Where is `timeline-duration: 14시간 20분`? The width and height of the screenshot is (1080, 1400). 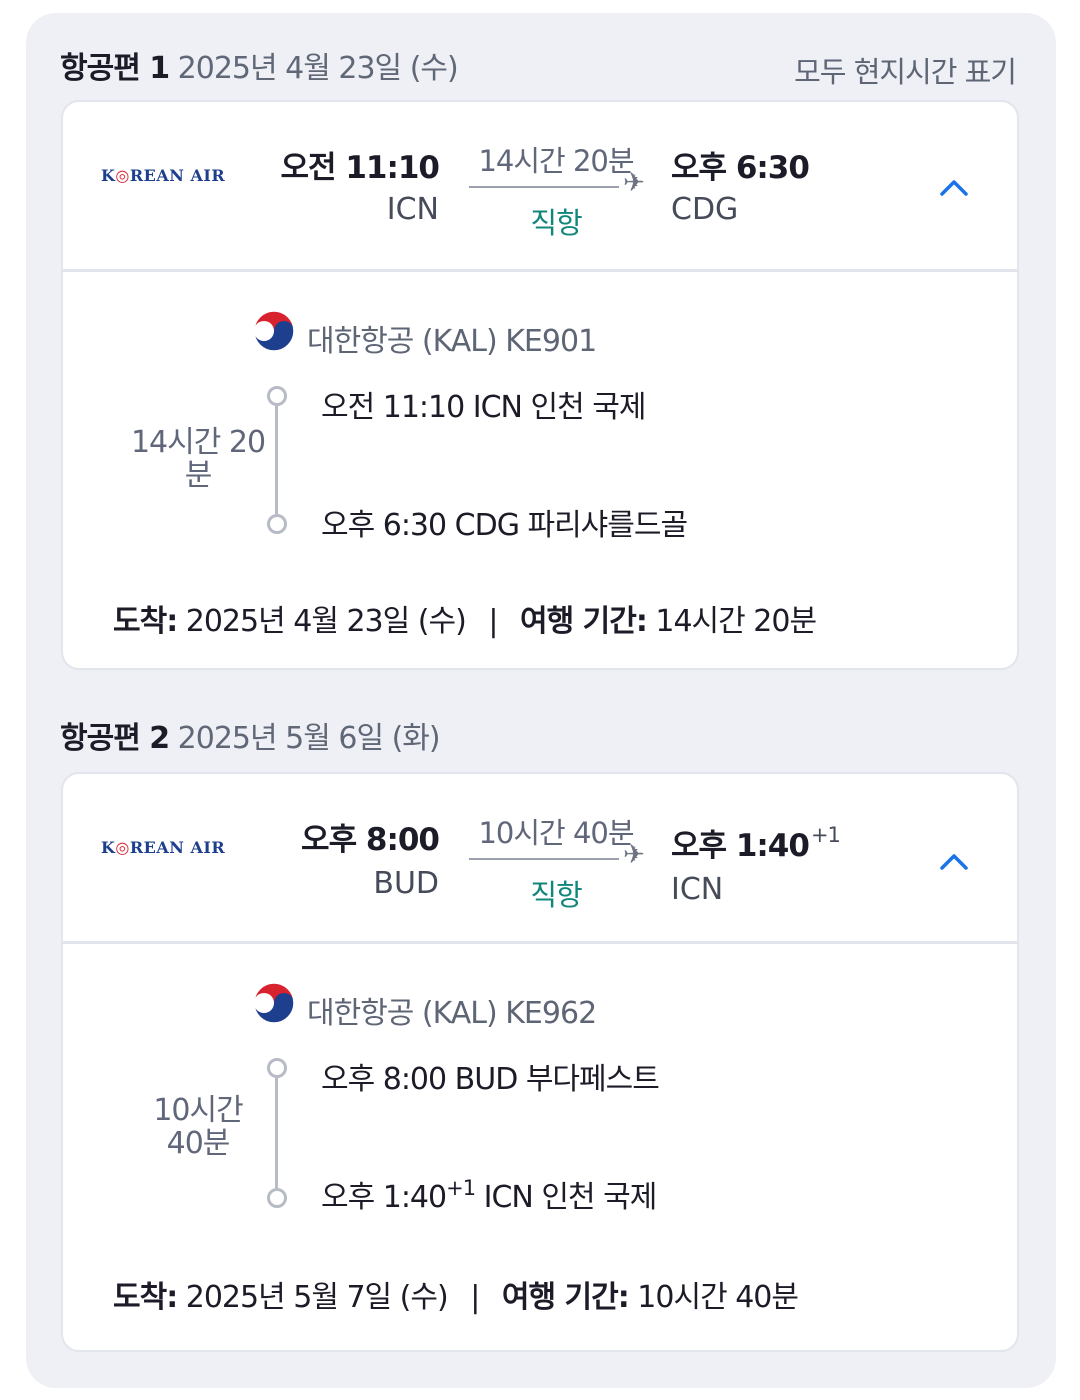
timeline-duration: 14시간 20분 is located at coordinates (198, 459).